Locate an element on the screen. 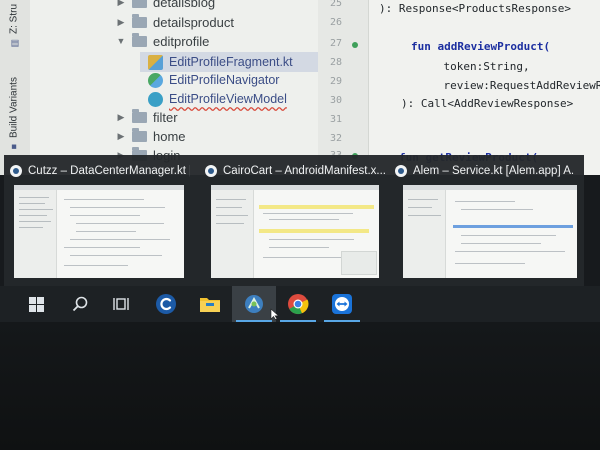  teamviewer-icon is located at coordinates (342, 304).